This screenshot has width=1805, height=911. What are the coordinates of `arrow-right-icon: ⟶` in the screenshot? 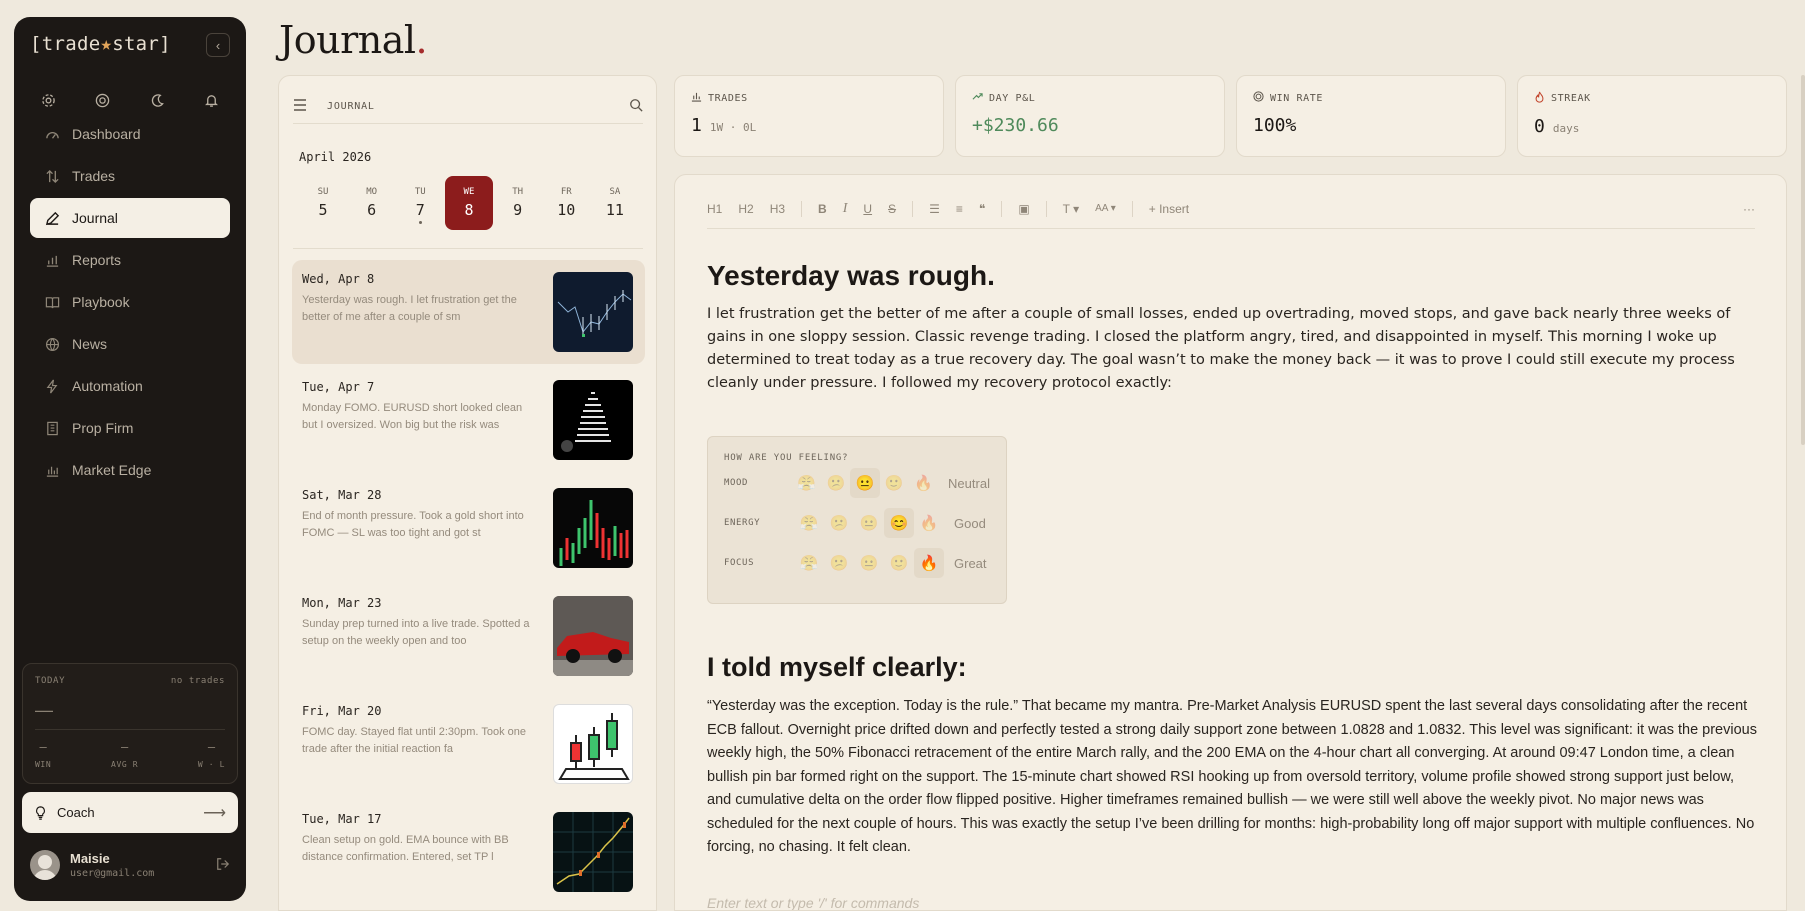 It's located at (214, 813).